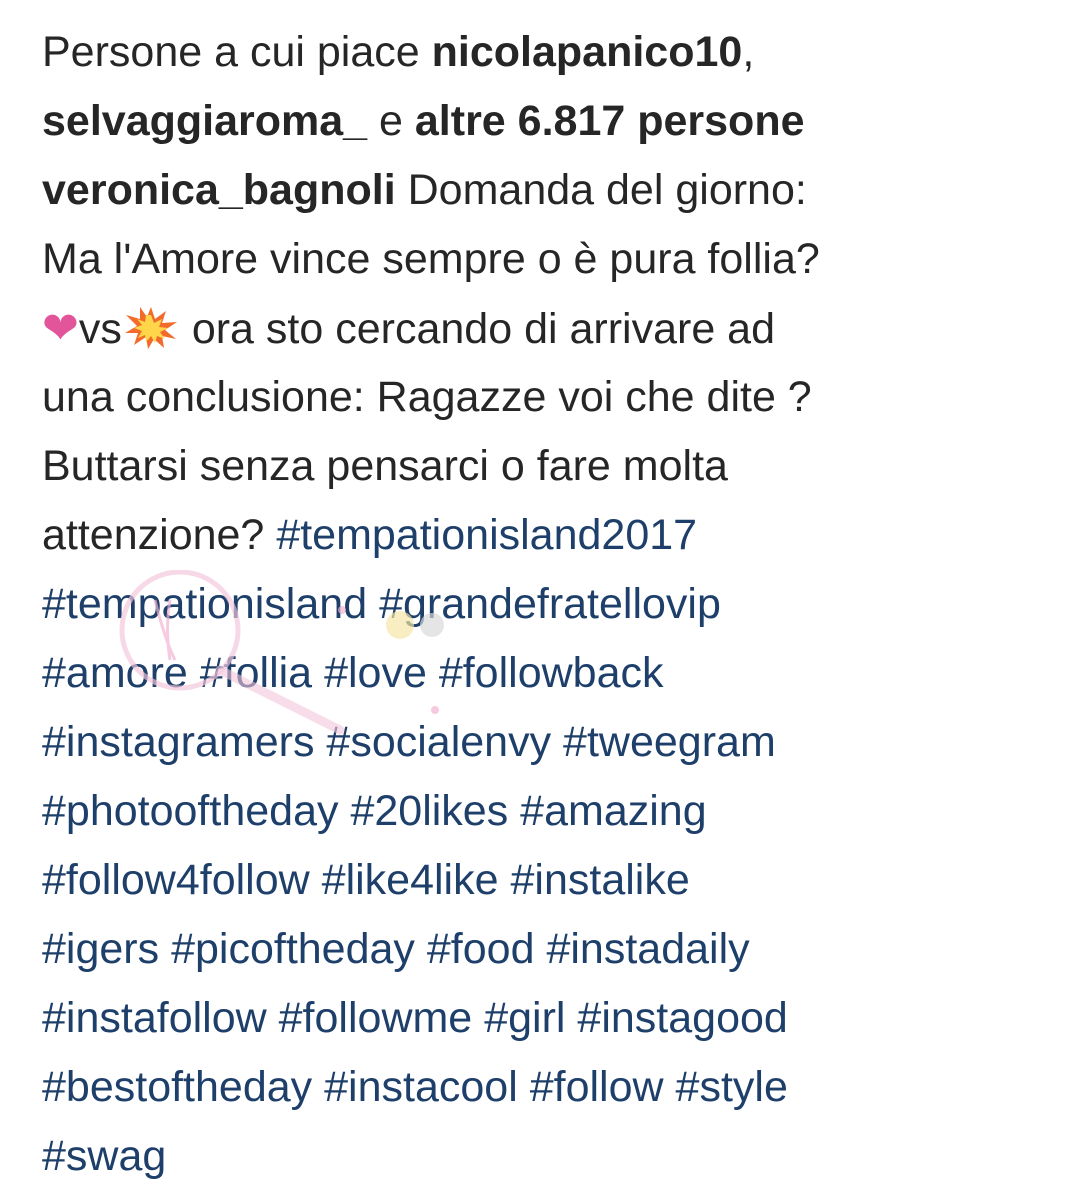  What do you see at coordinates (732, 1087) in the screenshot?
I see `hashtag-link: #style` at bounding box center [732, 1087].